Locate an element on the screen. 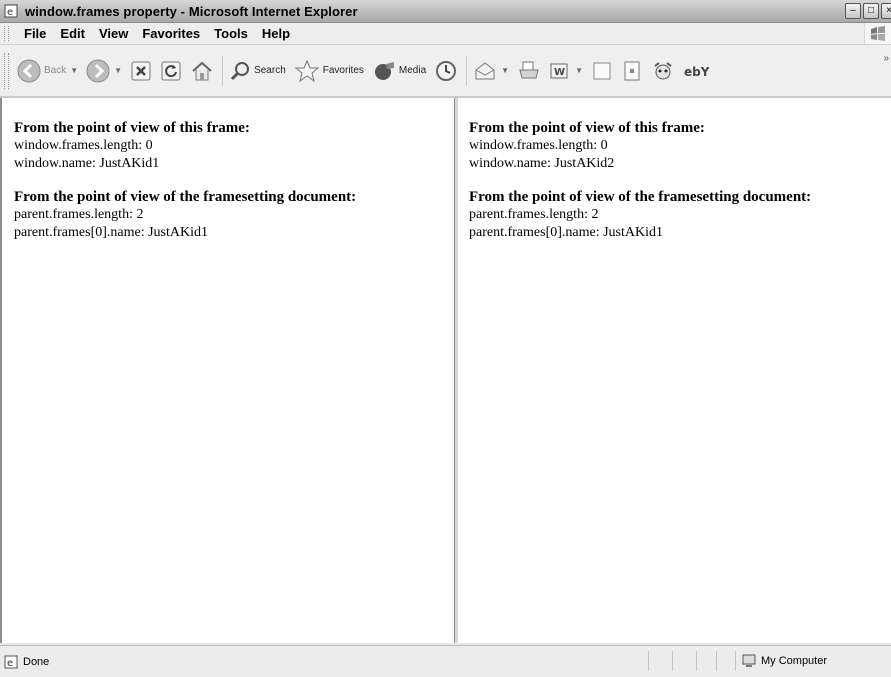 Image resolution: width=891 pixels, height=677 pixels. menu-grip is located at coordinates (6, 33).